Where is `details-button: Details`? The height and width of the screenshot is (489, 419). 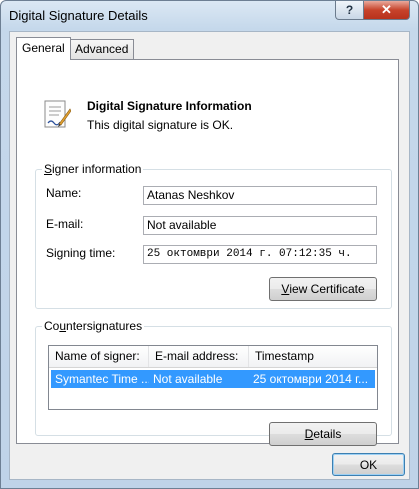
details-button: Details is located at coordinates (323, 434).